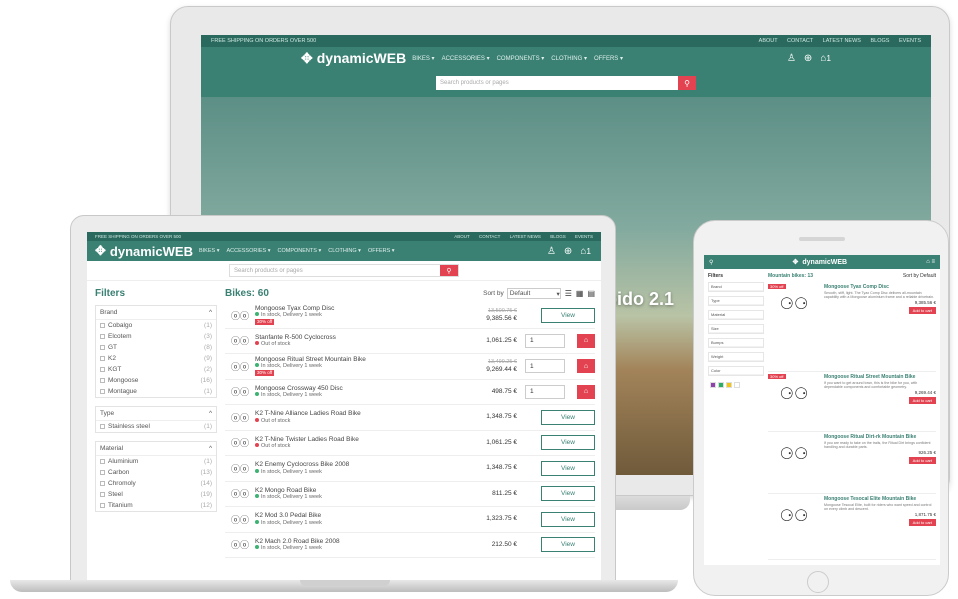  Describe the element at coordinates (350, 515) in the screenshot. I see `product-name: K2 Mod 3.0 Pedal Bike` at that location.